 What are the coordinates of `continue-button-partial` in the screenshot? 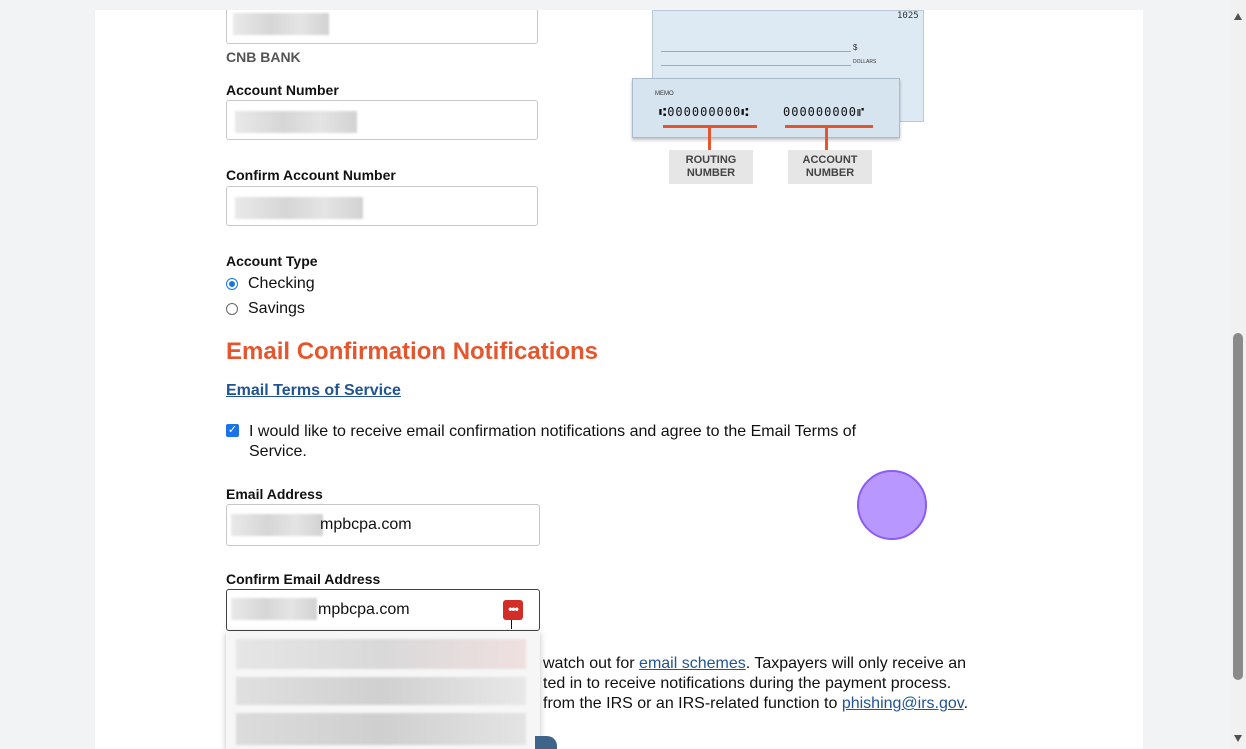 It's located at (546, 742).